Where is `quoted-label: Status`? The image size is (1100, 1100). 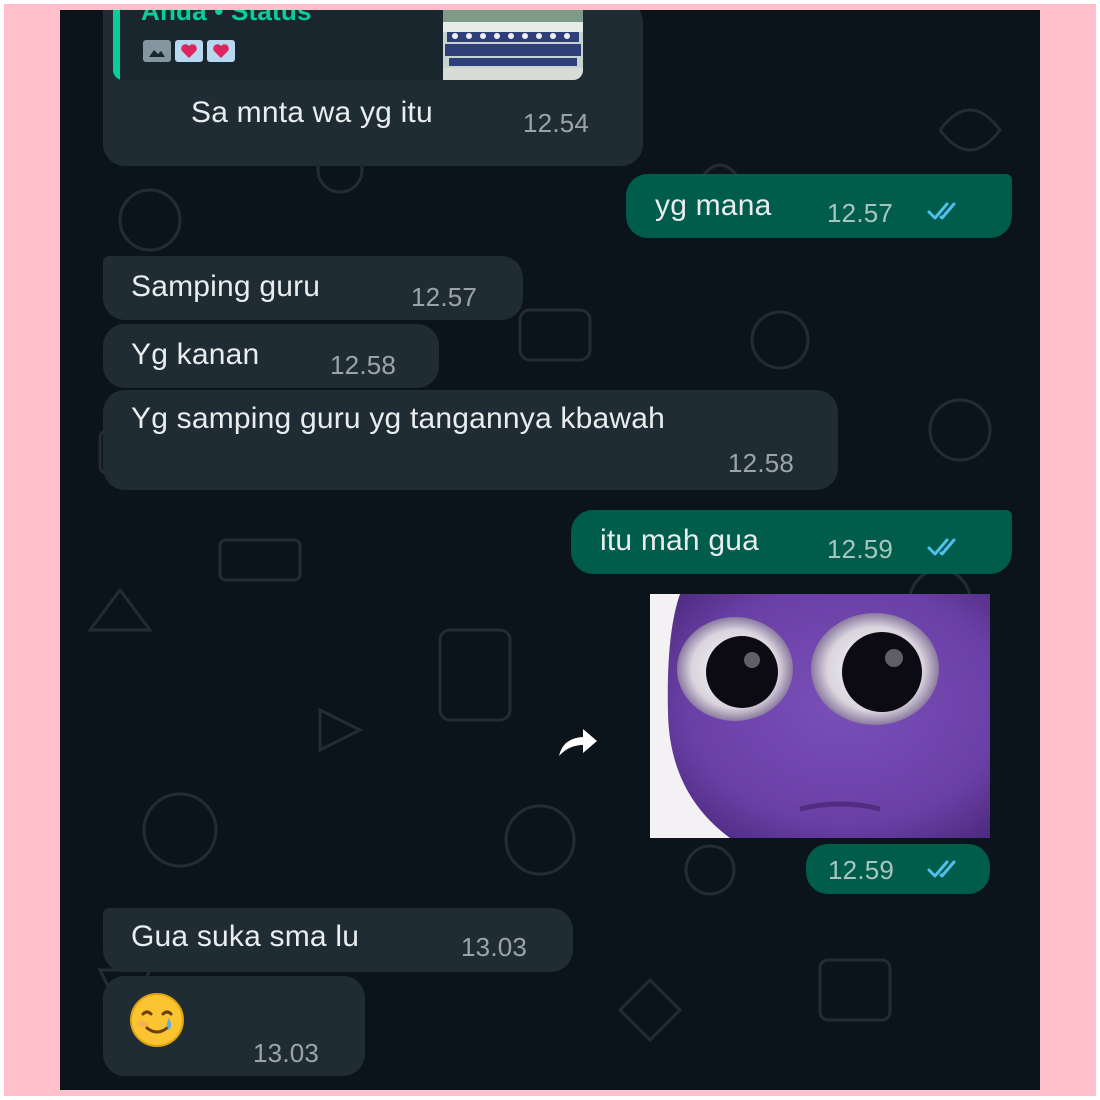
quoted-label: Status is located at coordinates (271, 18).